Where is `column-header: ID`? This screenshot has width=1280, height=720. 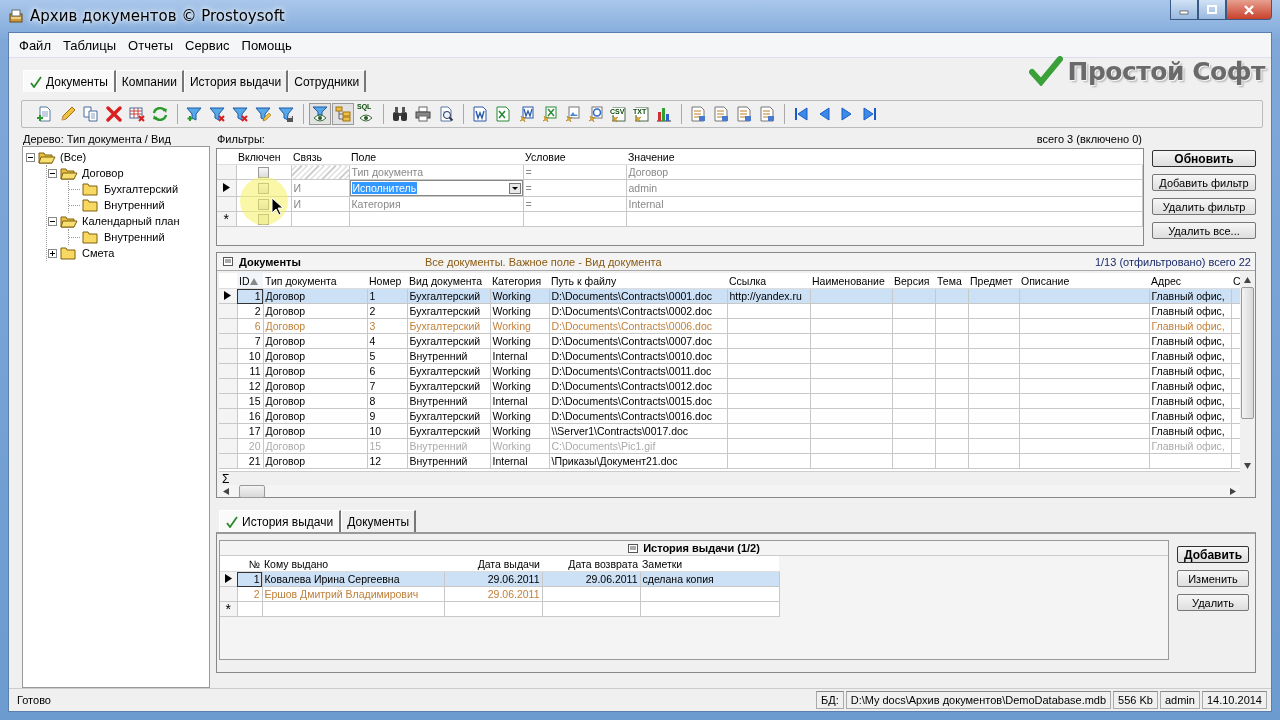
column-header: ID is located at coordinates (250, 281).